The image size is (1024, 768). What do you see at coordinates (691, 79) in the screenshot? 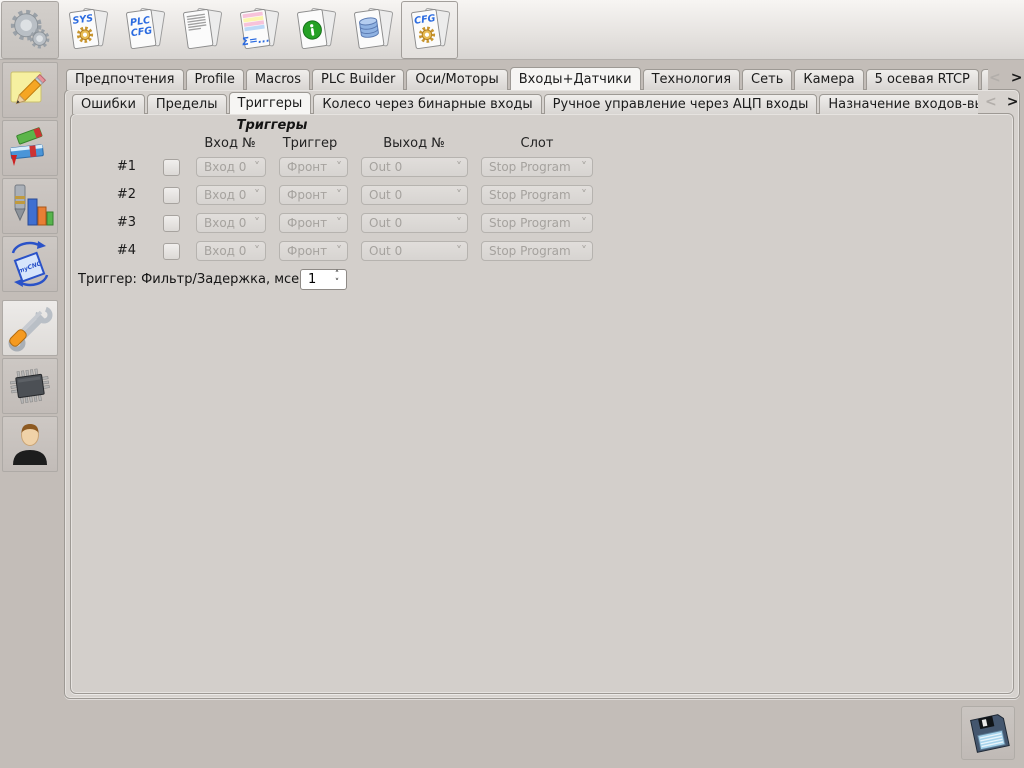
I see `tab-technology: Технология` at bounding box center [691, 79].